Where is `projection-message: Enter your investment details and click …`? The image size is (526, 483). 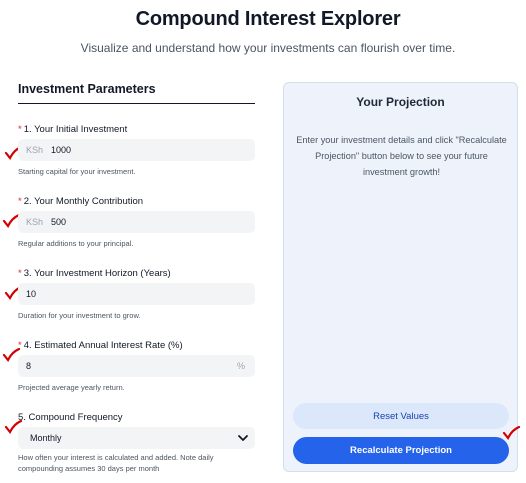
projection-message: Enter your investment details and click … is located at coordinates (401, 156).